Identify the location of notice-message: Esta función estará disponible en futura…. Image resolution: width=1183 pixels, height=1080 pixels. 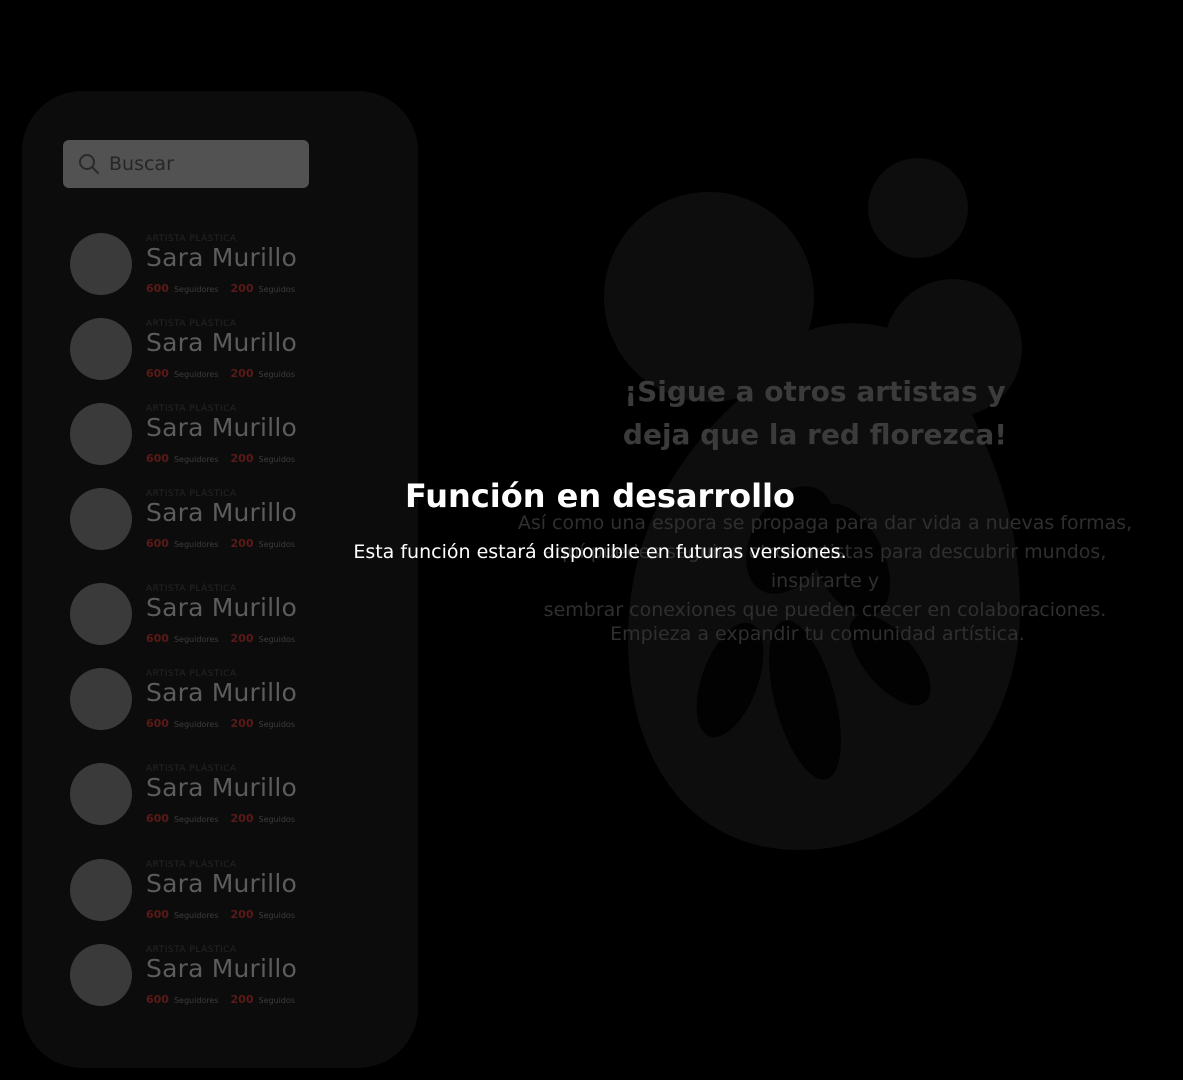
(600, 552).